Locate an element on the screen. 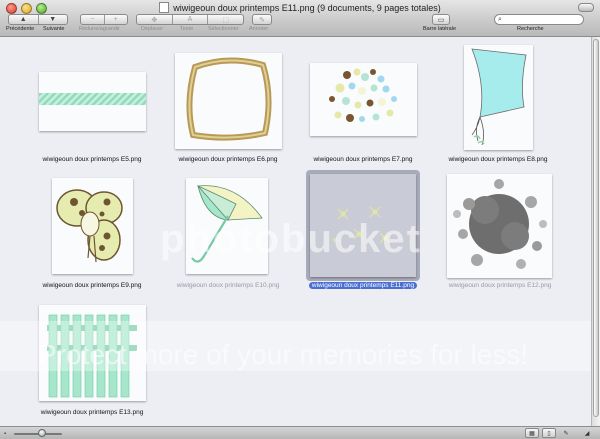 The width and height of the screenshot is (600, 439). slider-knob is located at coordinates (42, 433).